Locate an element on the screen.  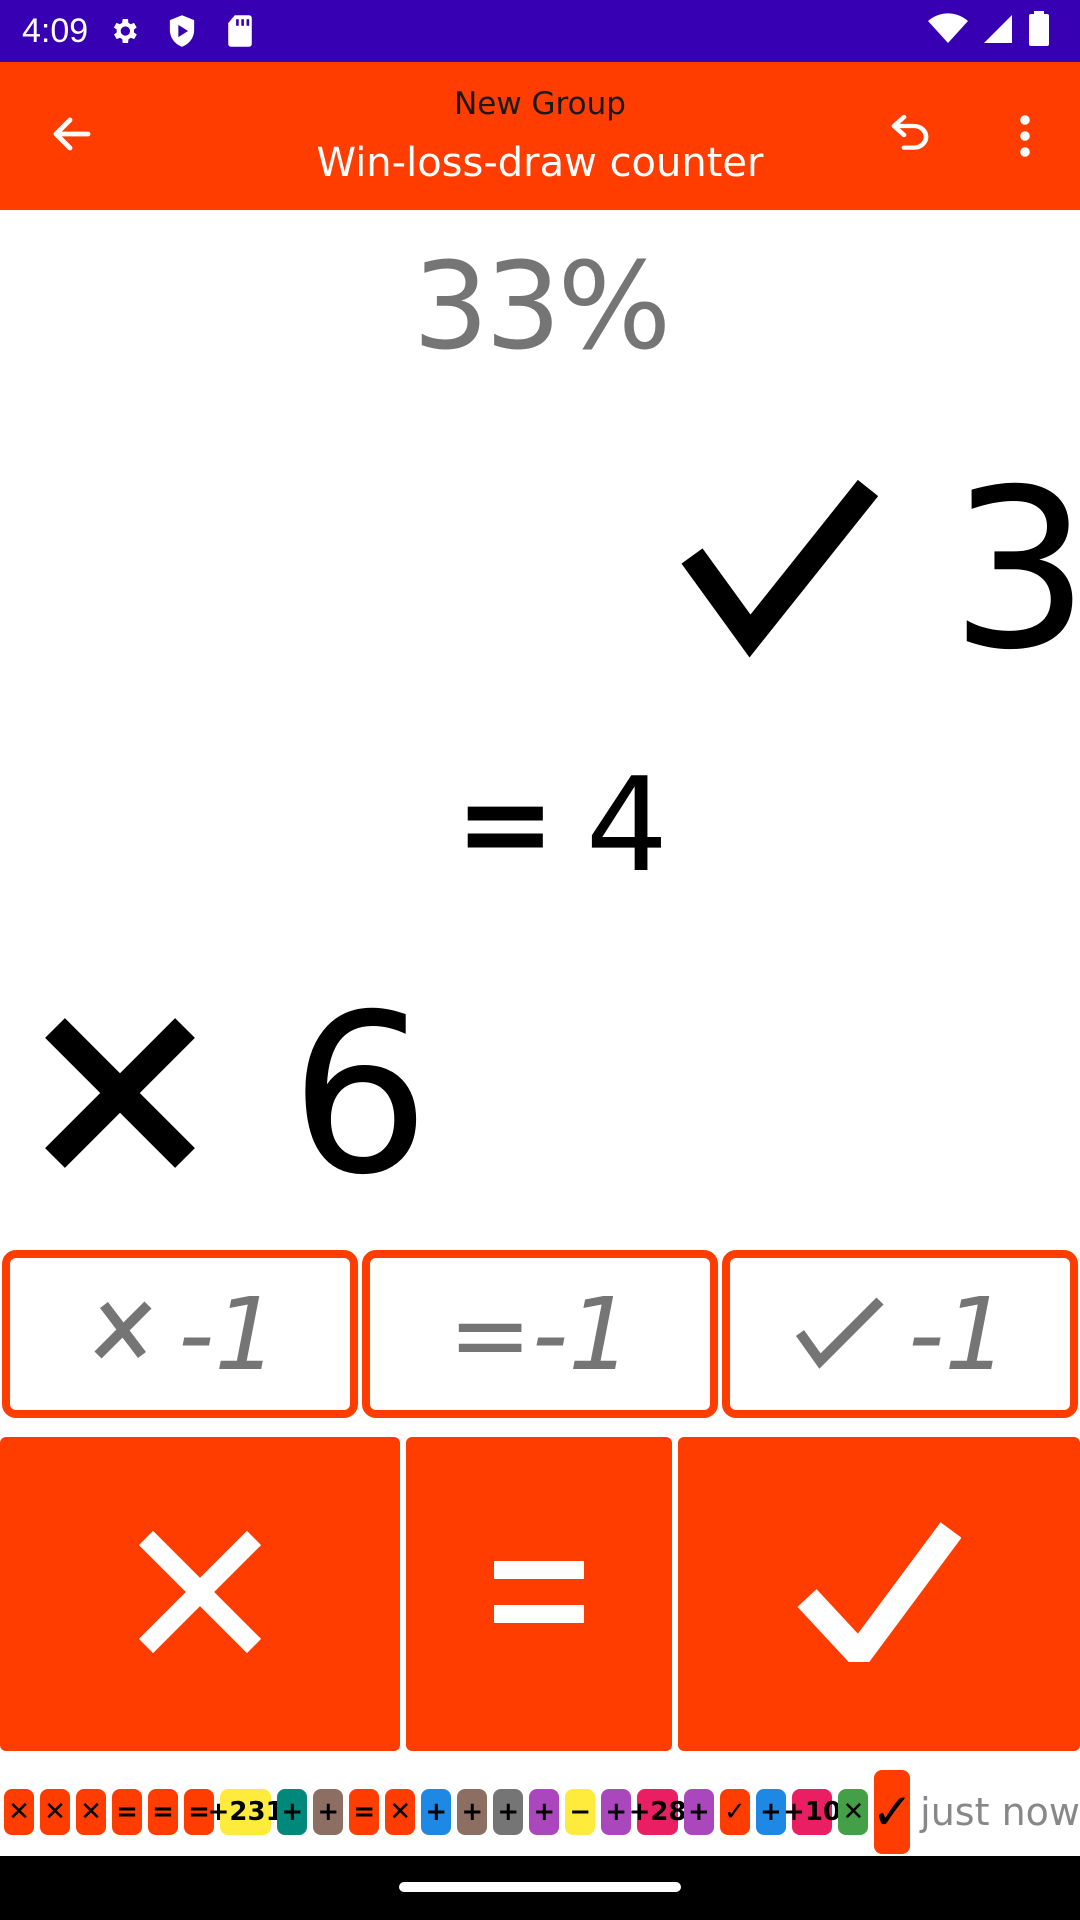
sdcard-icon is located at coordinates (240, 31).